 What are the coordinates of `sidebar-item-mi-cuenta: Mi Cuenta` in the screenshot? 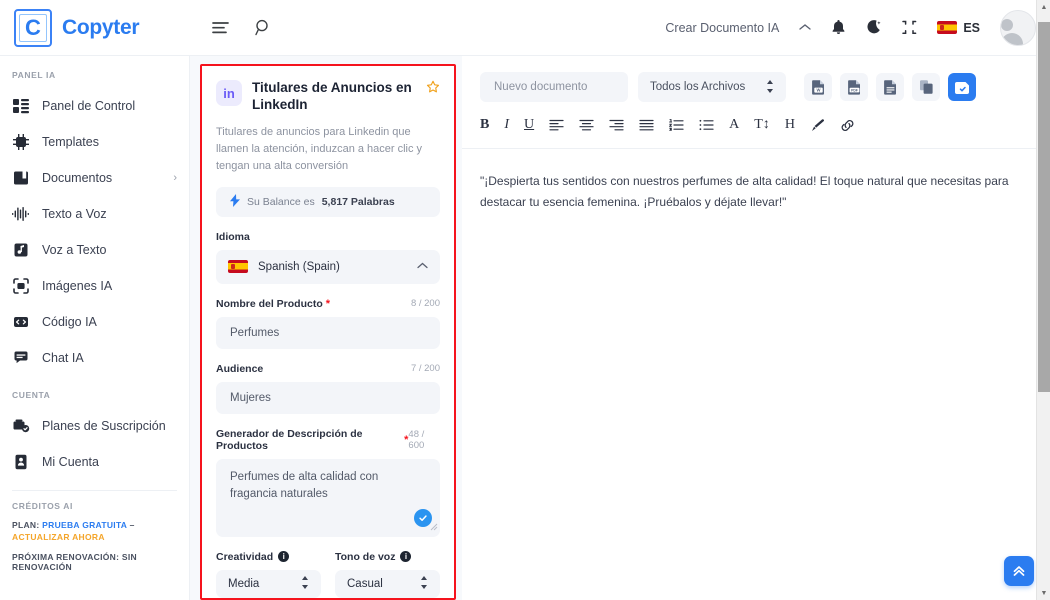 It's located at (94, 462).